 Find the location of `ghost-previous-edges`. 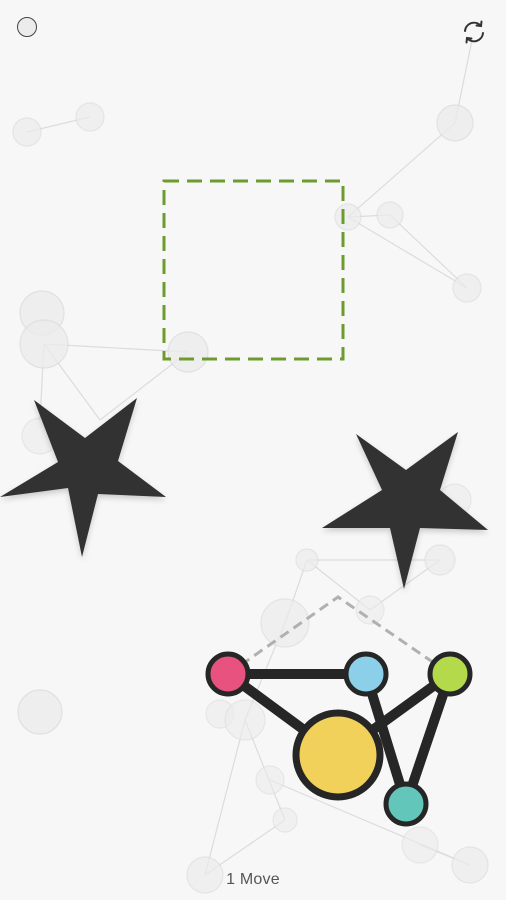

ghost-previous-edges is located at coordinates (339, 635).